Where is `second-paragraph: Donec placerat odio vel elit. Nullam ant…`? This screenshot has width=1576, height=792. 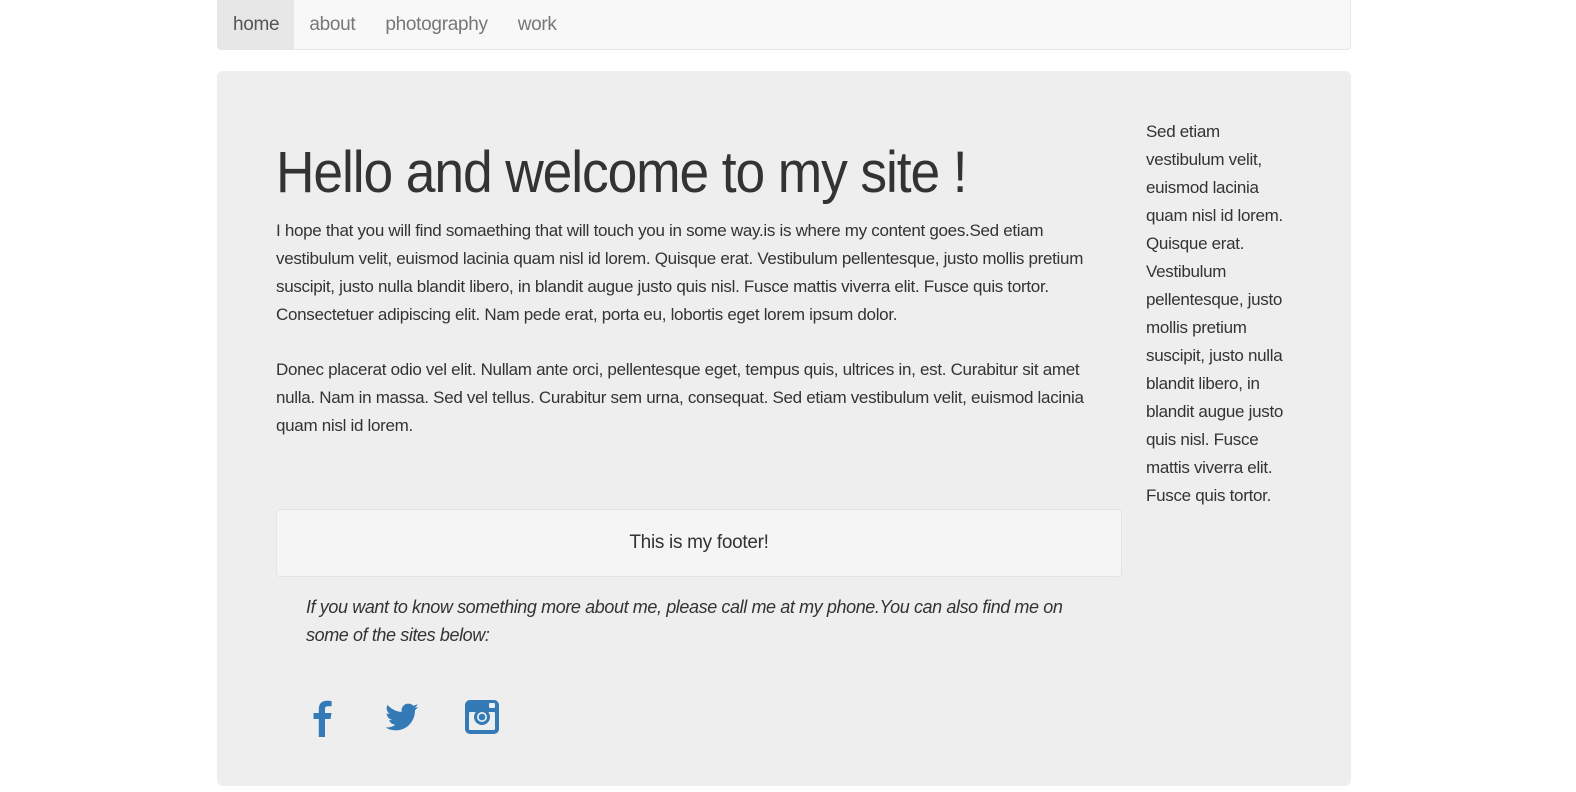
second-paragraph: Donec placerat odio vel elit. Nullam ant… is located at coordinates (680, 397).